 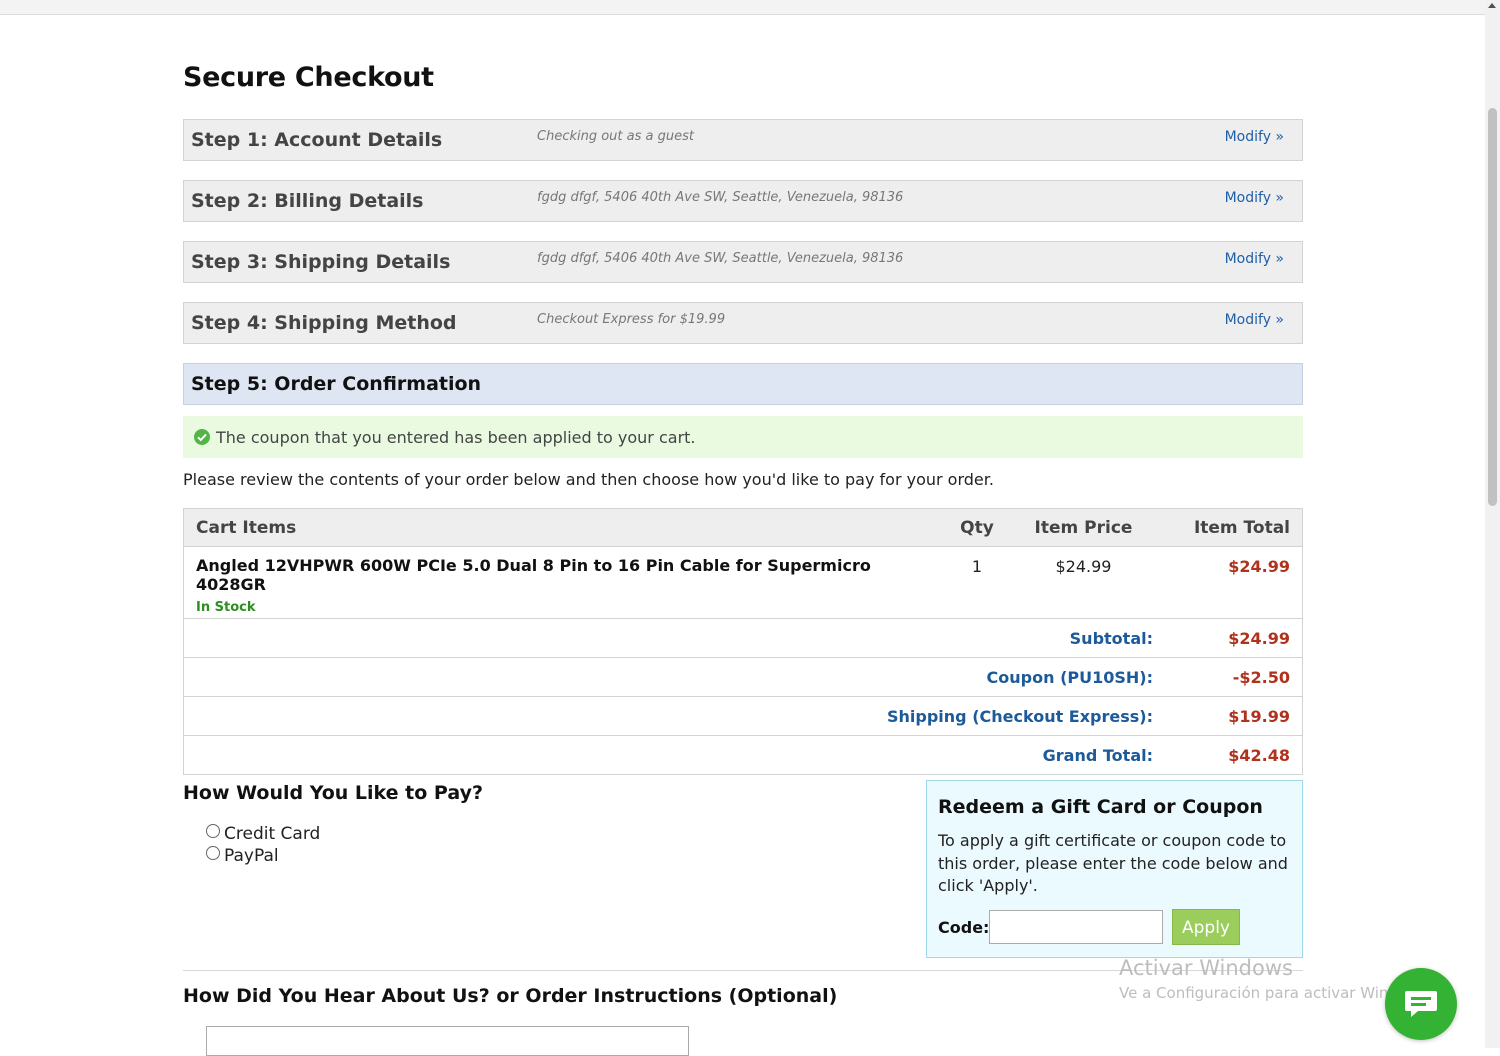 I want to click on coupon-label: Coupon (PU10SH):, so click(x=668, y=677).